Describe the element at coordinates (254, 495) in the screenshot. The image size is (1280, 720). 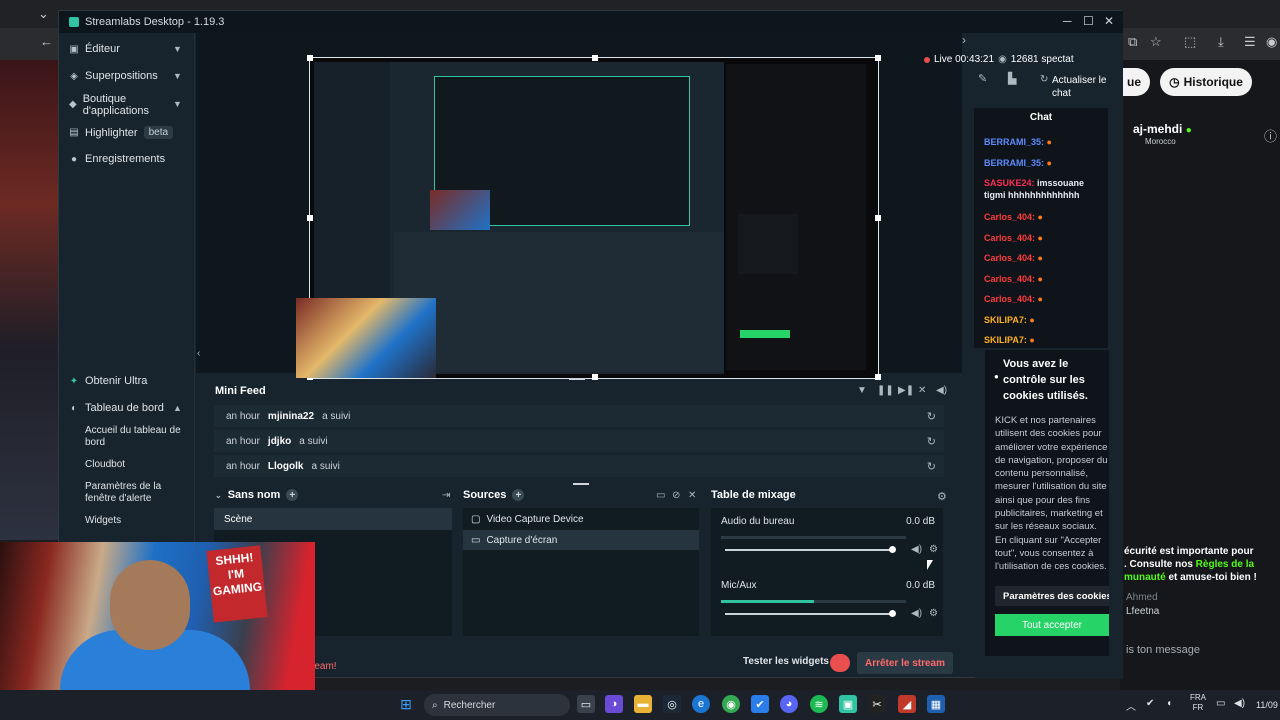
I see `scene-collection-name: Sans nom` at that location.